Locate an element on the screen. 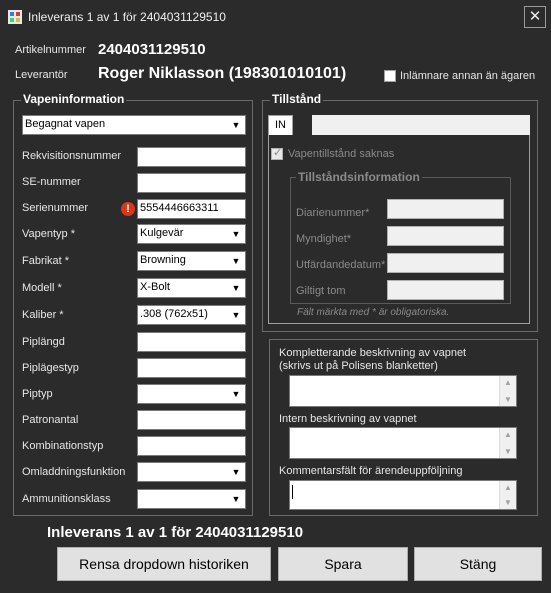 Image resolution: width=551 pixels, height=593 pixels. rensa-dropdown-button: Rensa dropdown historiken is located at coordinates (164, 564).